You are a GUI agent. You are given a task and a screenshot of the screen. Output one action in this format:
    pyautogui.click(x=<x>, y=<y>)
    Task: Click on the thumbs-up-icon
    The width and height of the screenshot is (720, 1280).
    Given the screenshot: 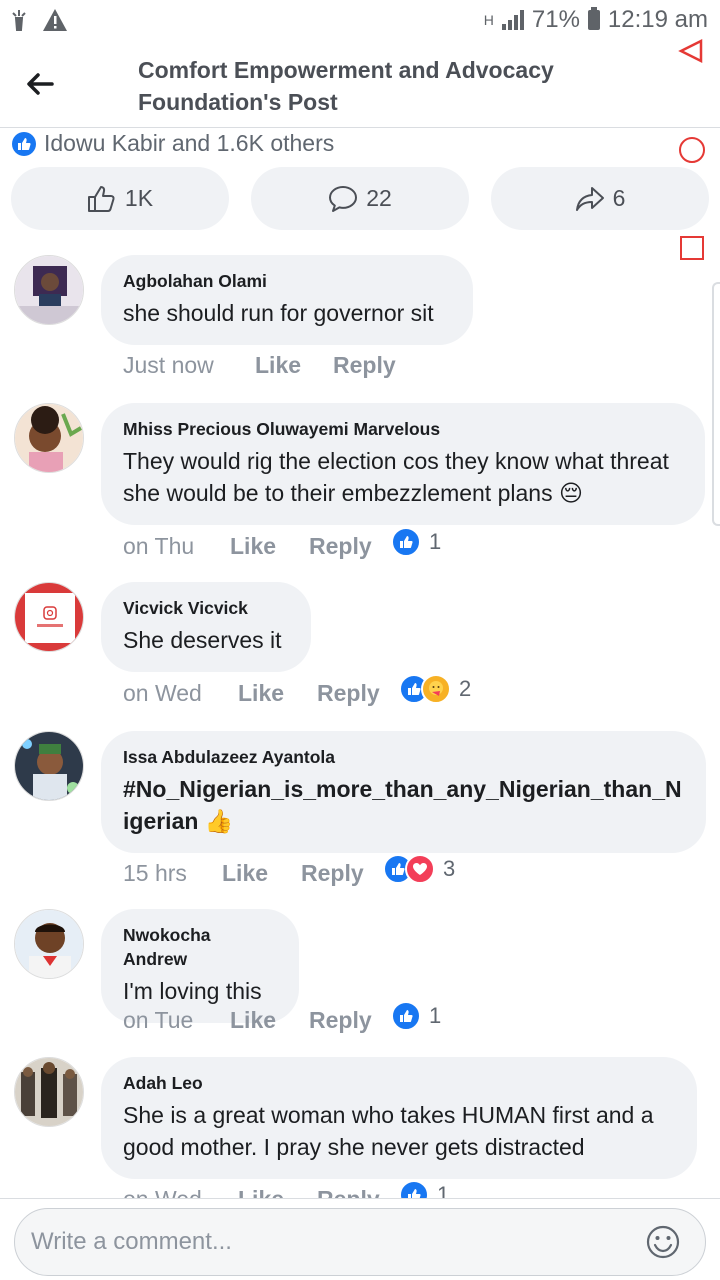 What is the action you would take?
    pyautogui.click(x=101, y=198)
    